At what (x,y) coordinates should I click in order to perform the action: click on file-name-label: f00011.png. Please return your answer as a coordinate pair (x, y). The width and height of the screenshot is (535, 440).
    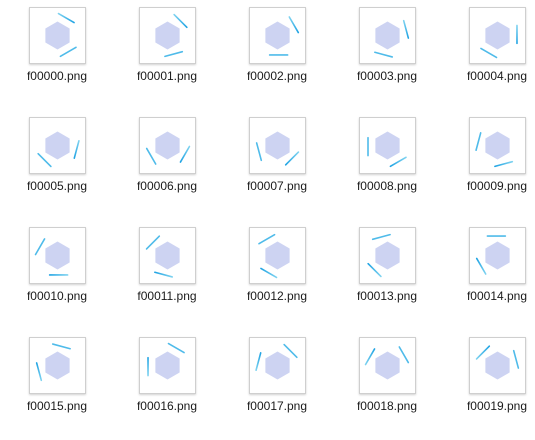
    Looking at the image, I should click on (167, 296).